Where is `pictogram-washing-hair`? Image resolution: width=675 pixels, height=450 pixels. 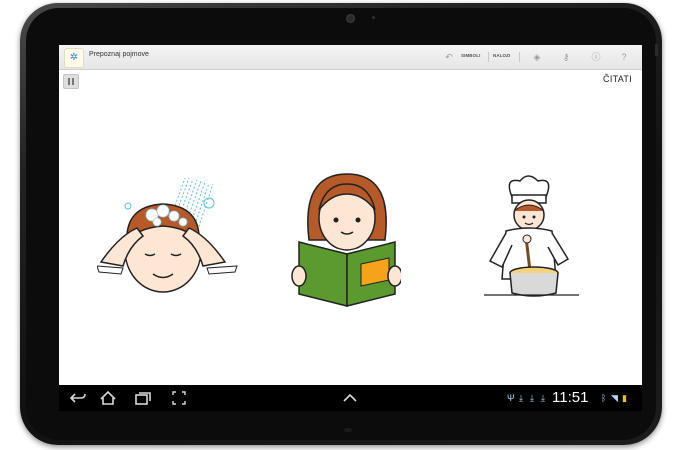 pictogram-washing-hair is located at coordinates (169, 240).